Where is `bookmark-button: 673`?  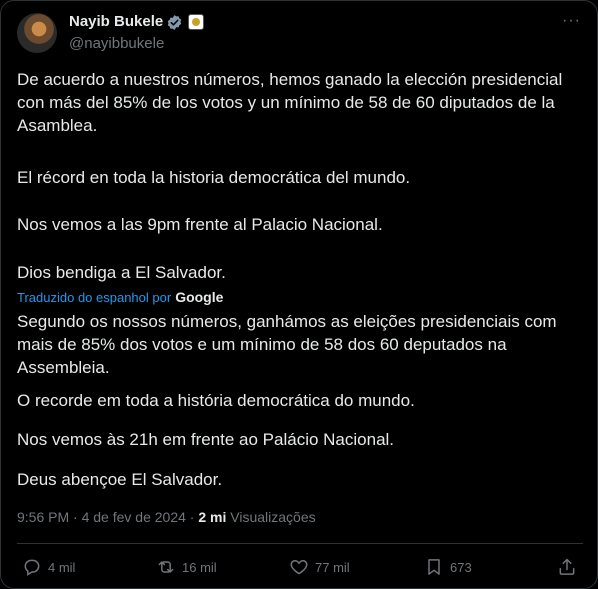
bookmark-button: 673 is located at coordinates (448, 567).